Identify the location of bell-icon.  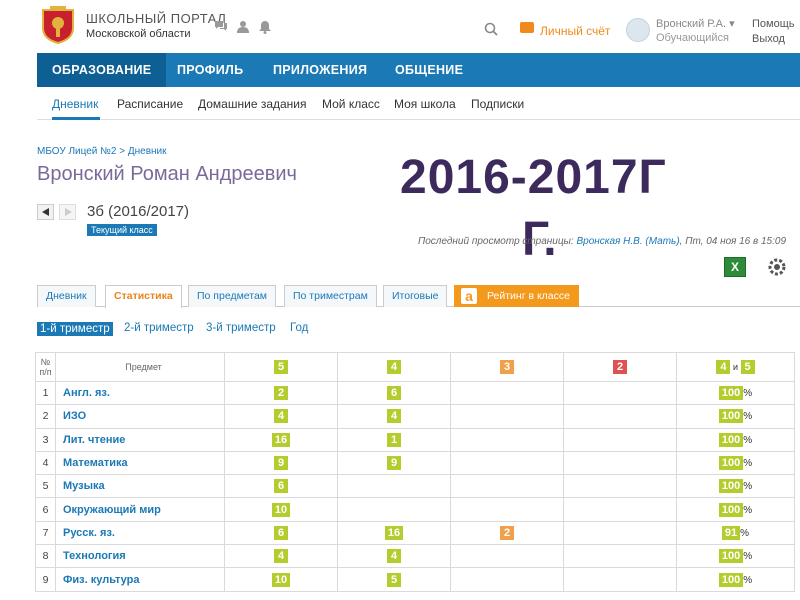
(265, 27).